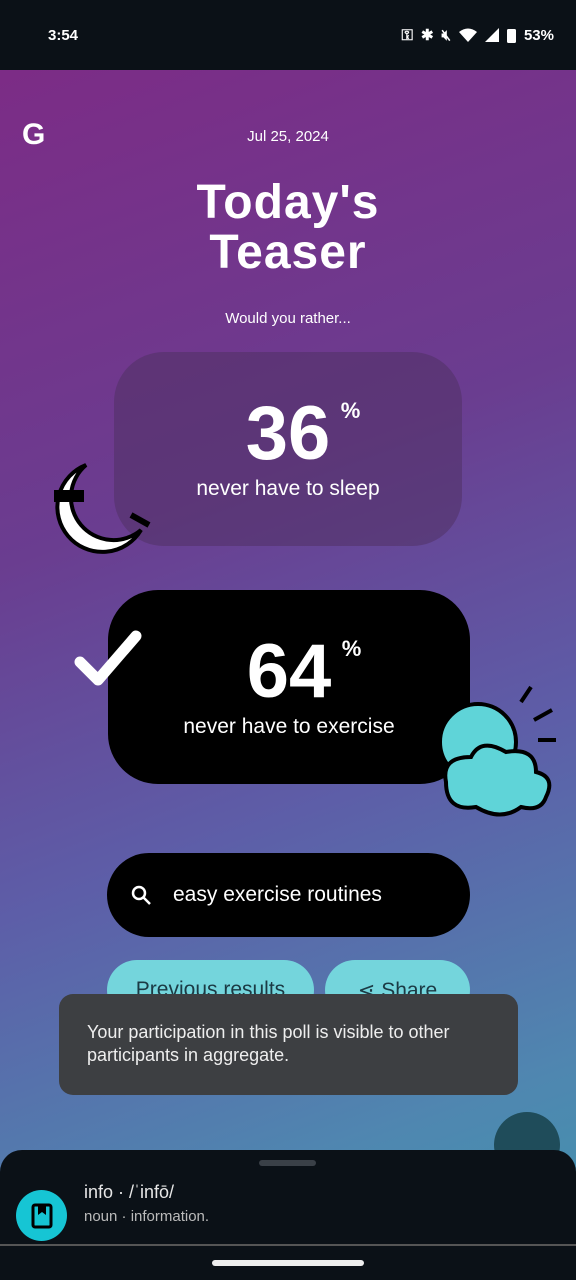 The height and width of the screenshot is (1280, 576). What do you see at coordinates (288, 1215) in the screenshot?
I see `dictionary-bottom-sheet: info · /ˈinfō/ noun · information.` at bounding box center [288, 1215].